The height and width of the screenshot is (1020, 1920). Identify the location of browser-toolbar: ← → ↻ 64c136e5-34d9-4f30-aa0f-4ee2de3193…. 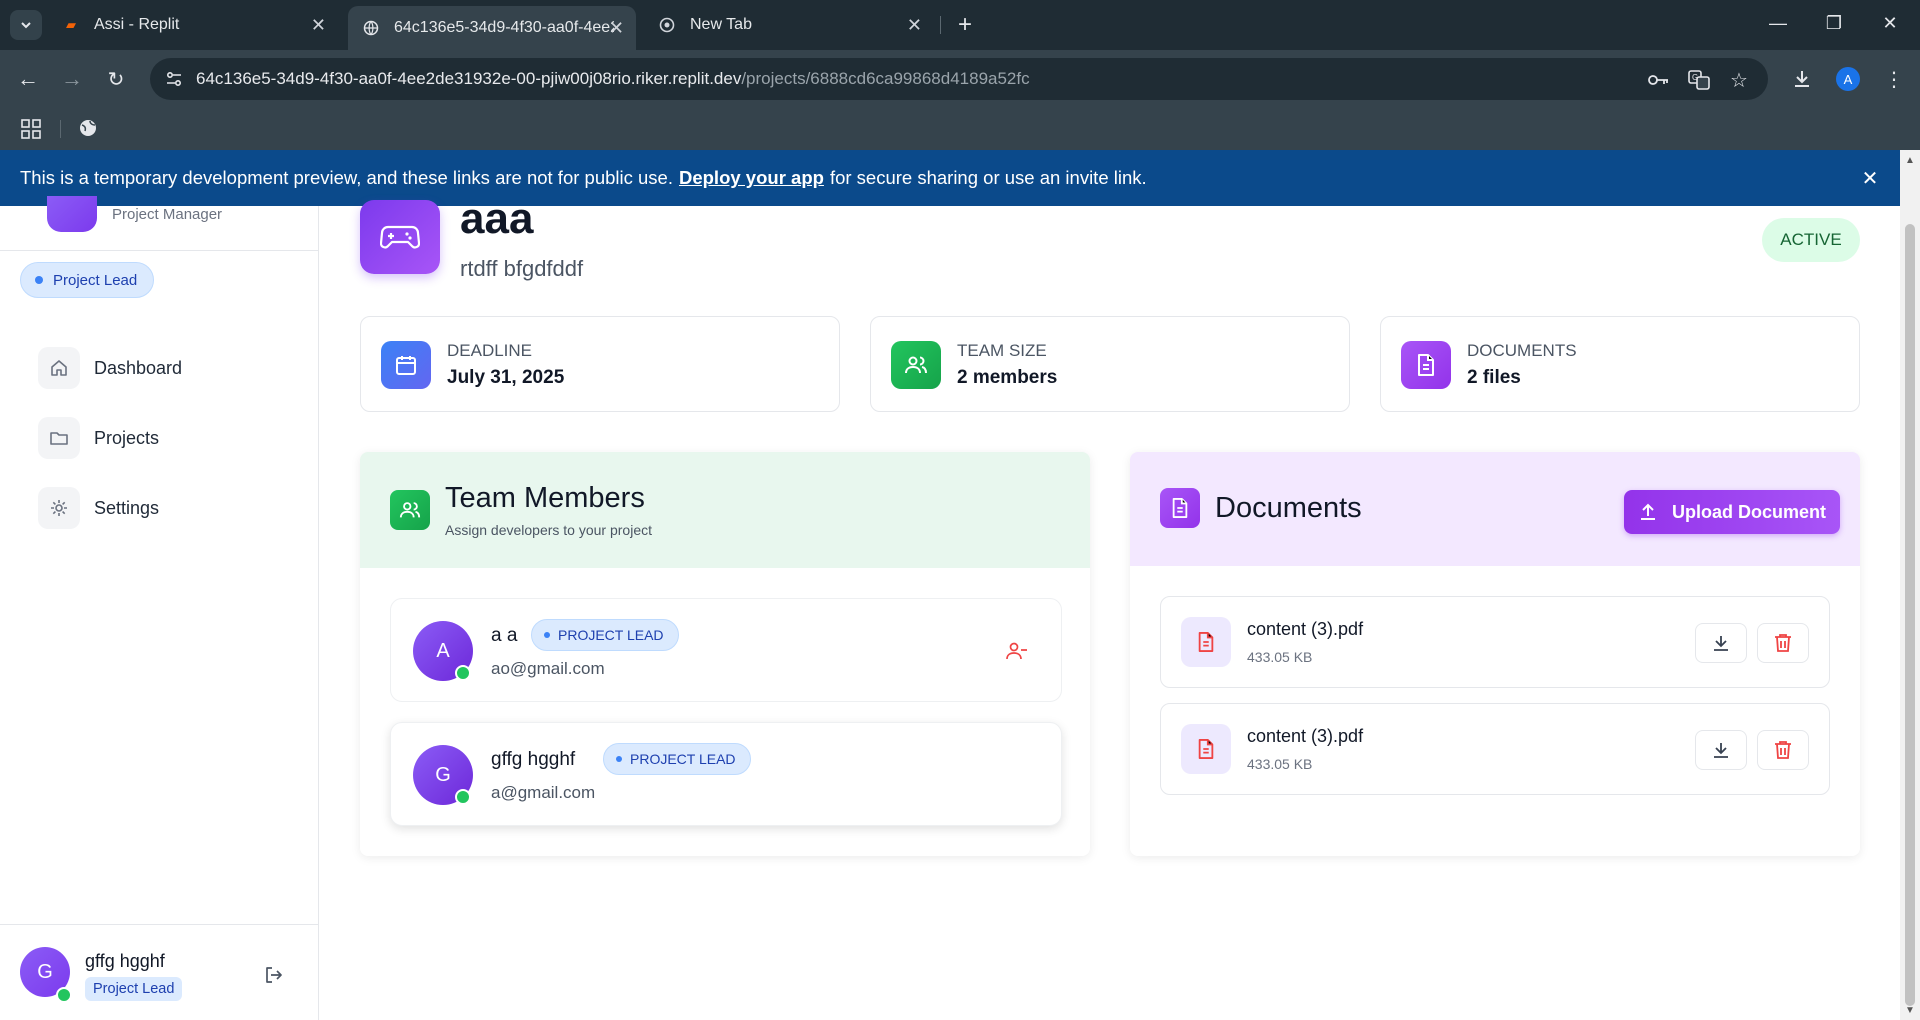
(960, 79).